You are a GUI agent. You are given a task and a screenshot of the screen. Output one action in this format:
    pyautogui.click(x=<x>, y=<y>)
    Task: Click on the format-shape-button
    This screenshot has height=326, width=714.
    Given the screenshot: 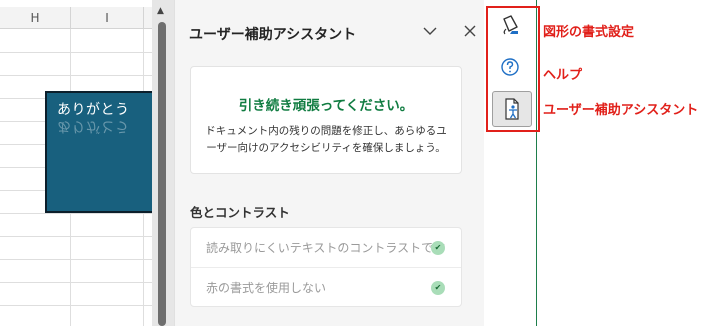 What is the action you would take?
    pyautogui.click(x=510, y=26)
    